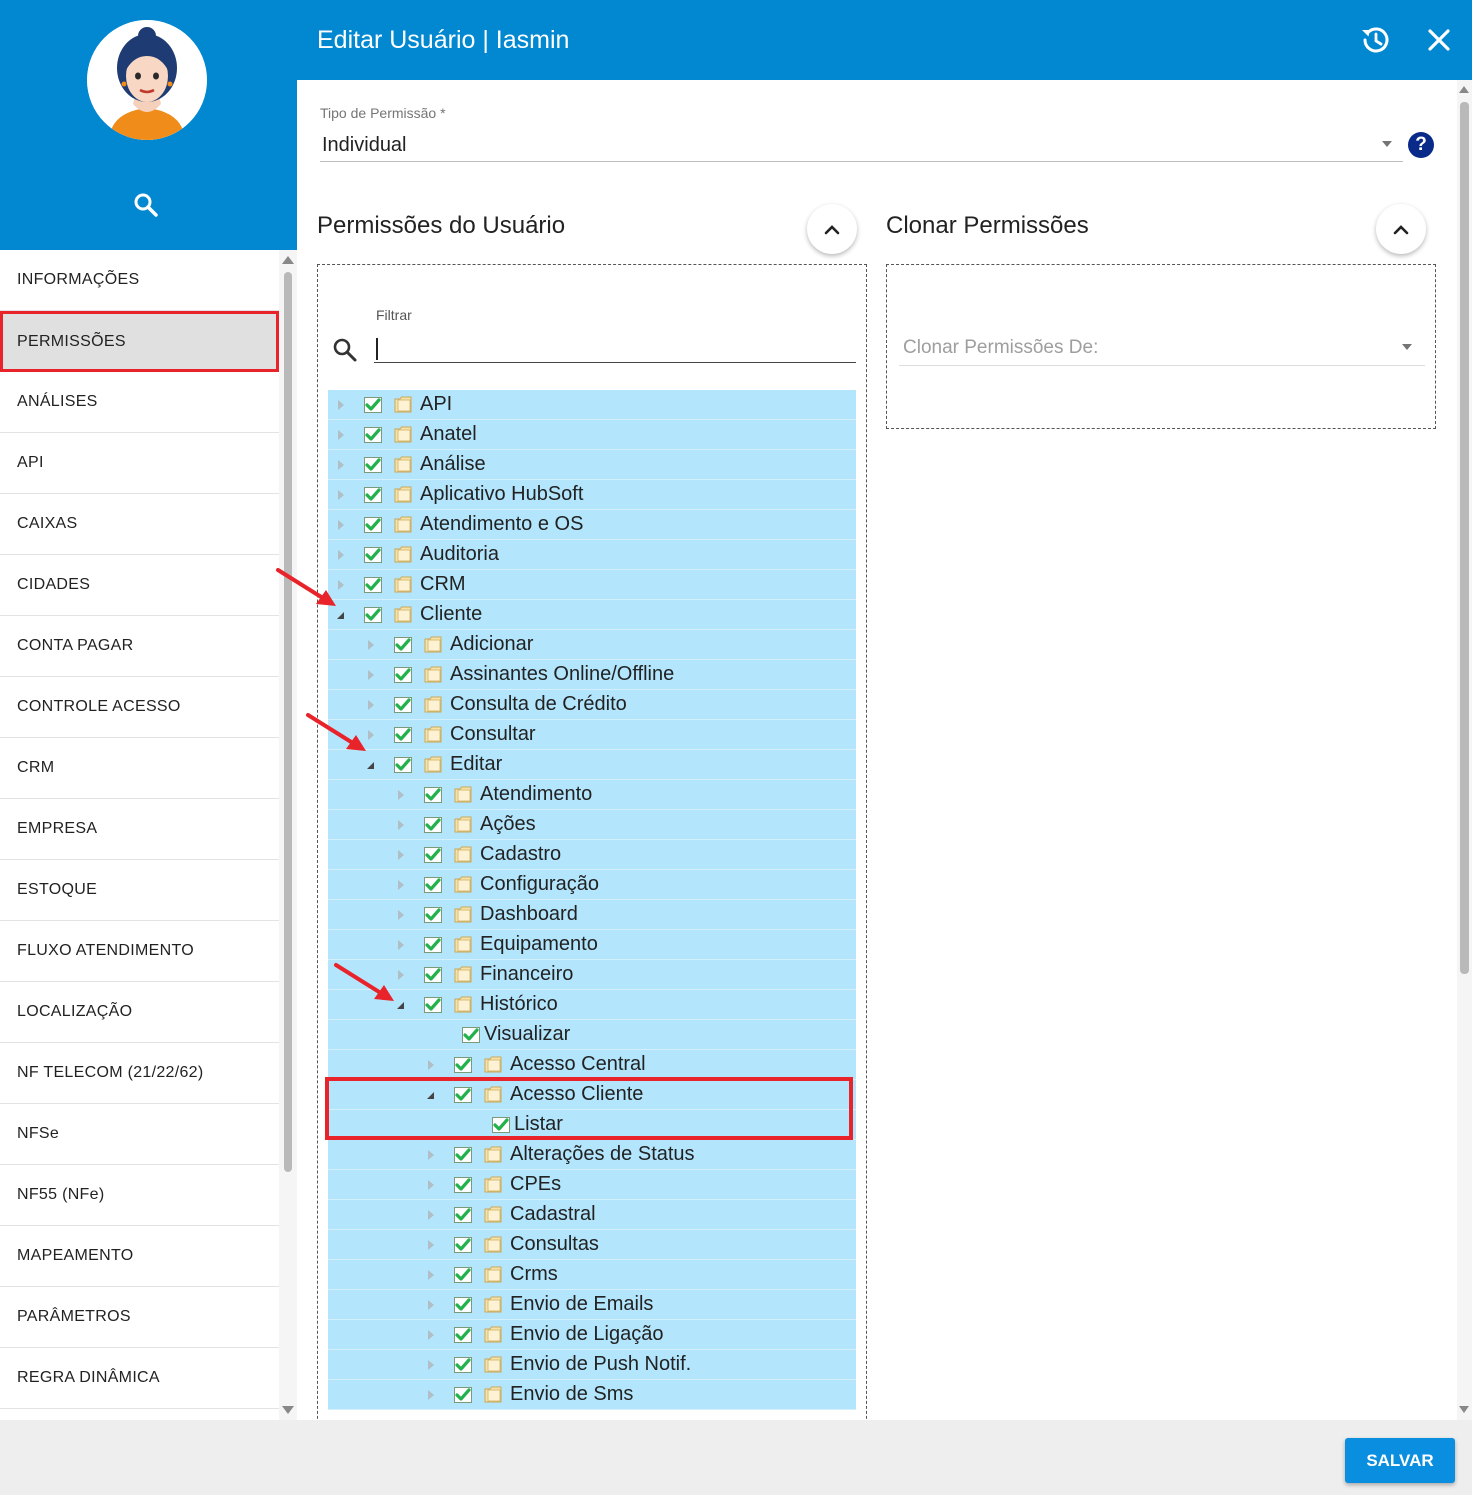 The image size is (1472, 1495). Describe the element at coordinates (364, 145) in the screenshot. I see `permission-type-select: Individual` at that location.